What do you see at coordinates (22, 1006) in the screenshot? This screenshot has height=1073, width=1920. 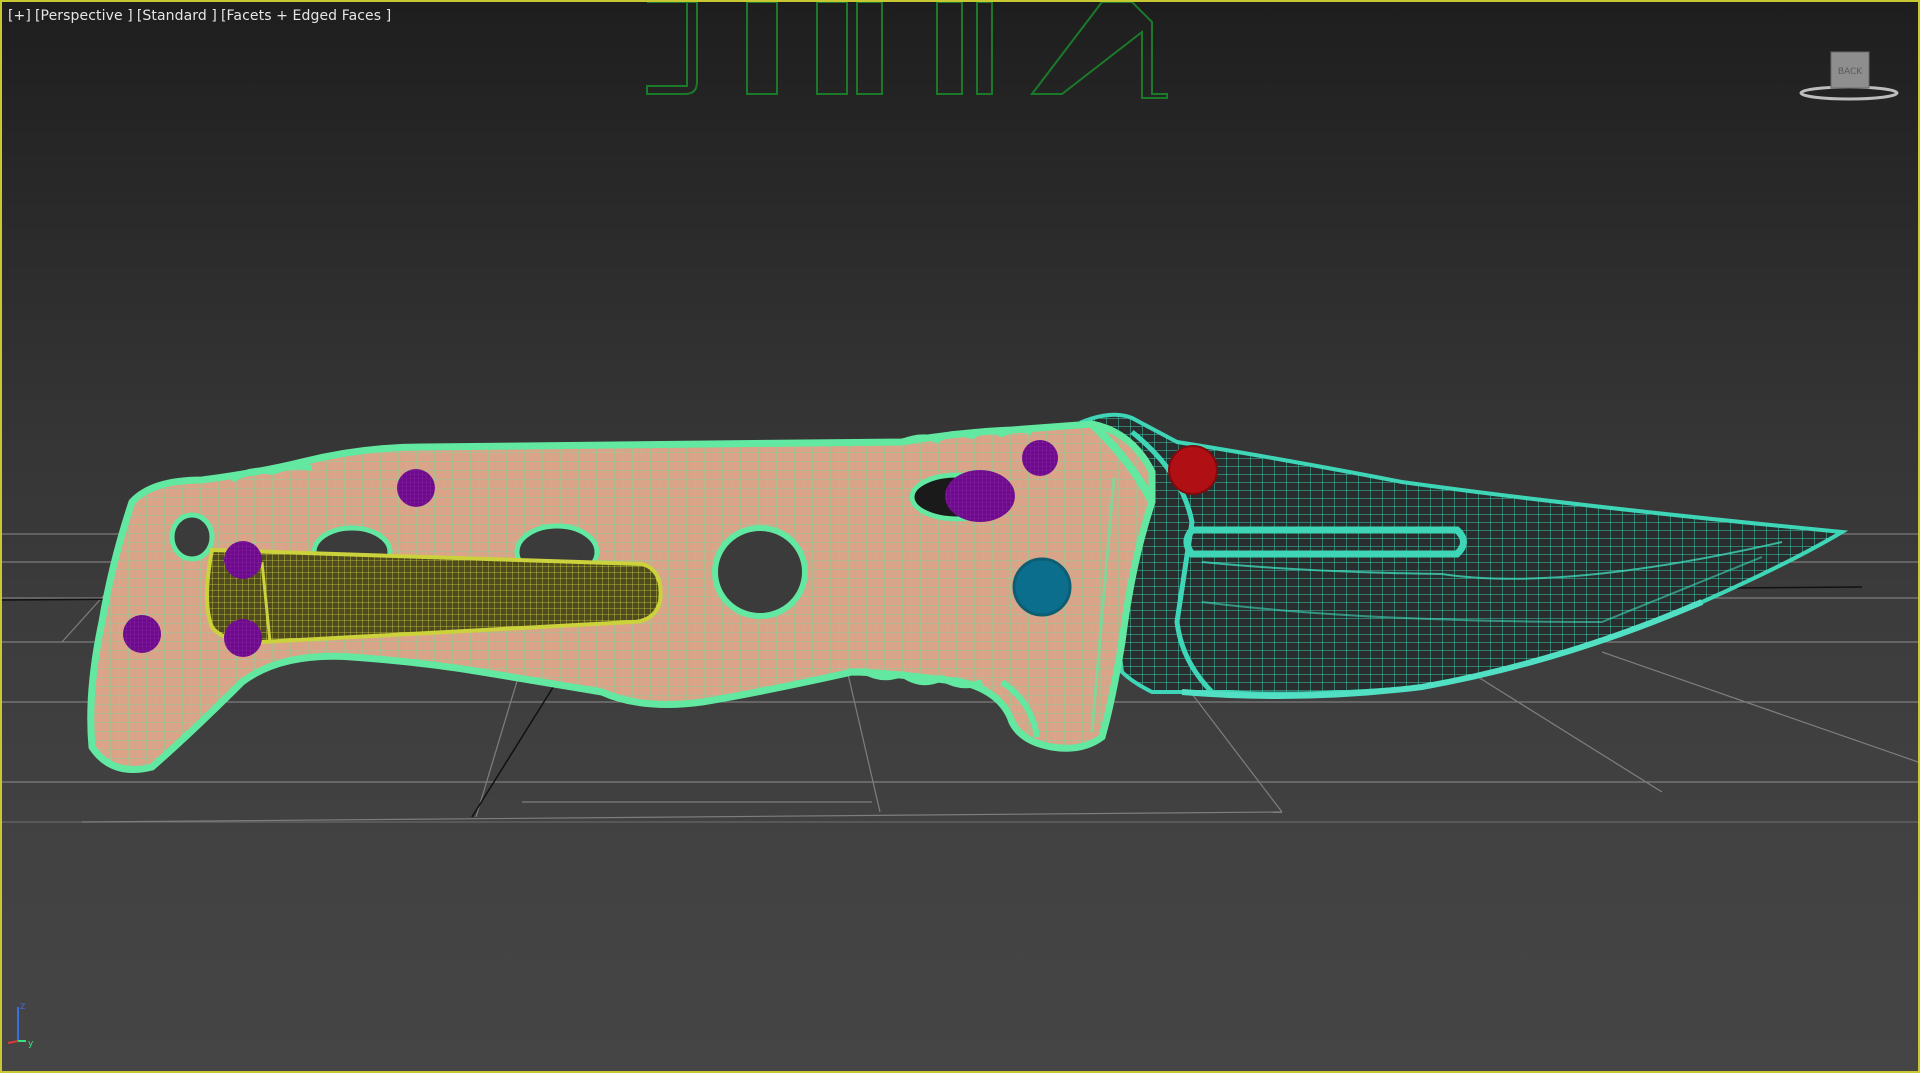 I see `axis-z-label: z` at bounding box center [22, 1006].